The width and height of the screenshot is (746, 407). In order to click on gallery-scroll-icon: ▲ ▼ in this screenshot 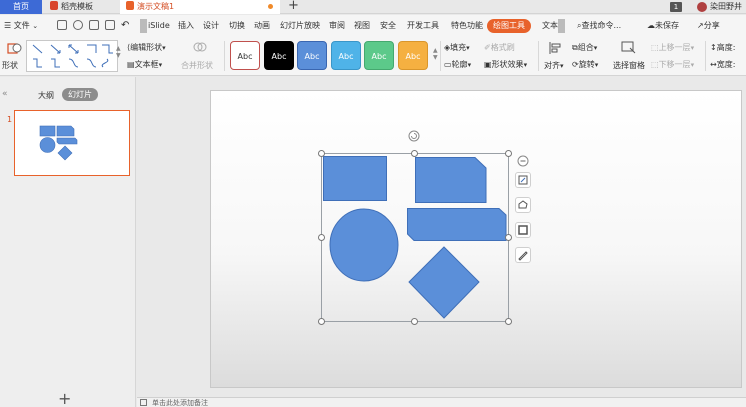, I will do `click(118, 52)`.